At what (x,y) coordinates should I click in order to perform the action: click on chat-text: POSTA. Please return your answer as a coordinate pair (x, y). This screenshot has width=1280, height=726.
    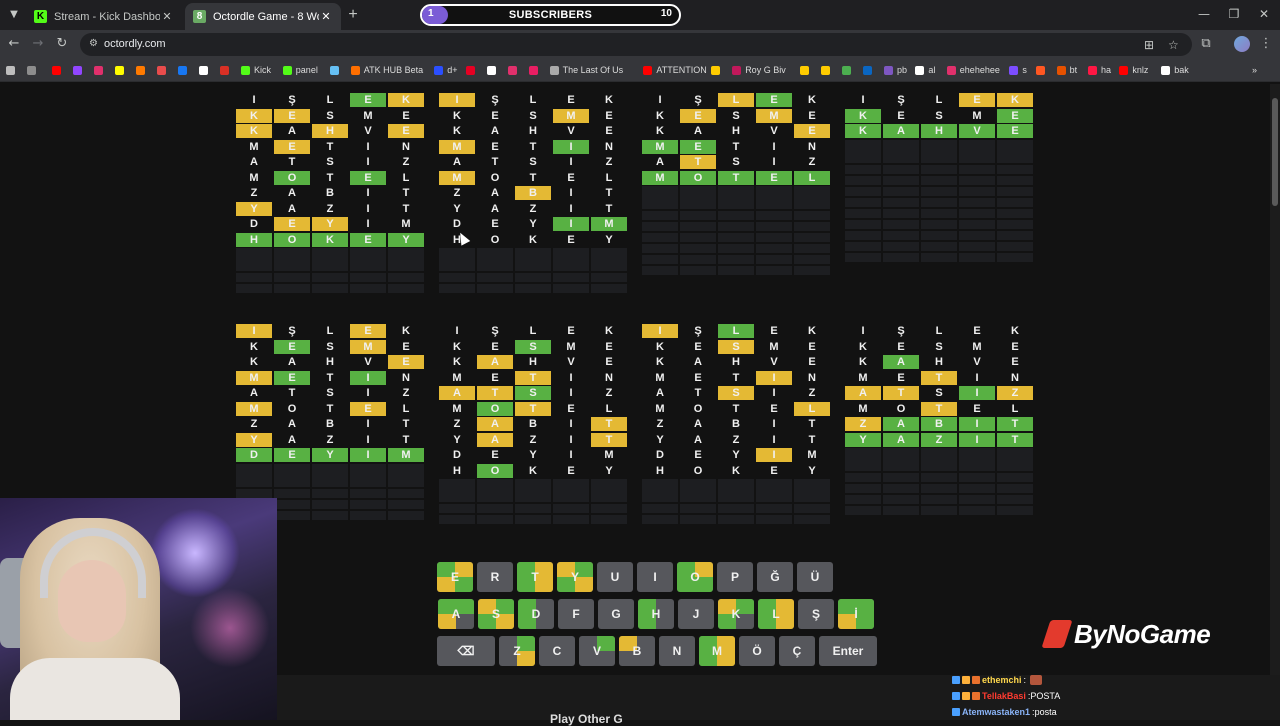
    Looking at the image, I should click on (1045, 696).